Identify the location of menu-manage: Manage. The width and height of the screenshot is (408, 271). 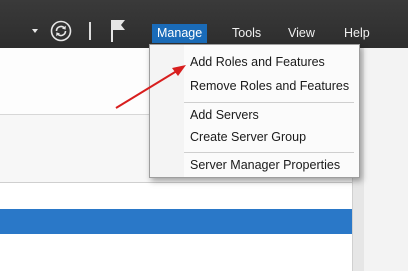
(180, 33).